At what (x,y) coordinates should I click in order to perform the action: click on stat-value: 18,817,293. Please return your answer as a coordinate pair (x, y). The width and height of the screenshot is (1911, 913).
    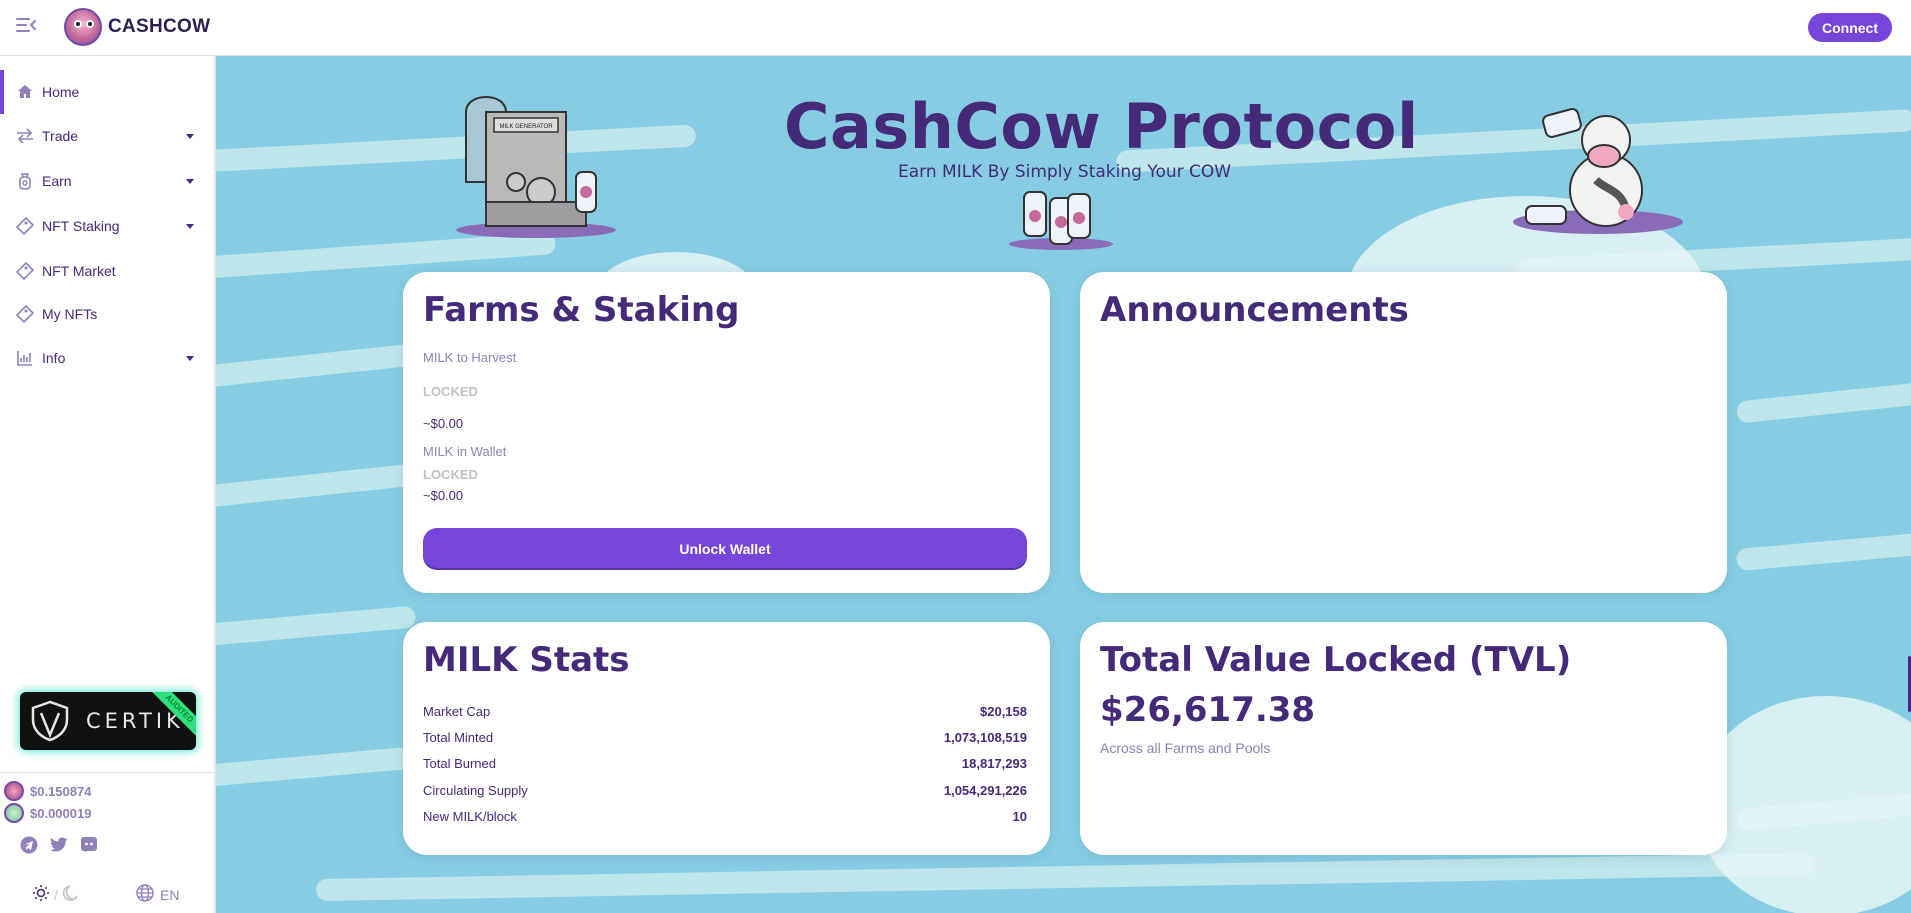
    Looking at the image, I should click on (994, 763).